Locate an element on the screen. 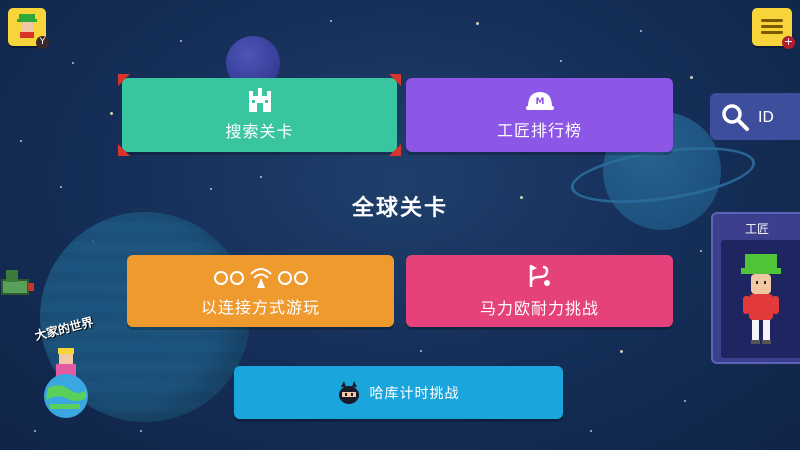  section-title: 全球关卡 is located at coordinates (399, 208).